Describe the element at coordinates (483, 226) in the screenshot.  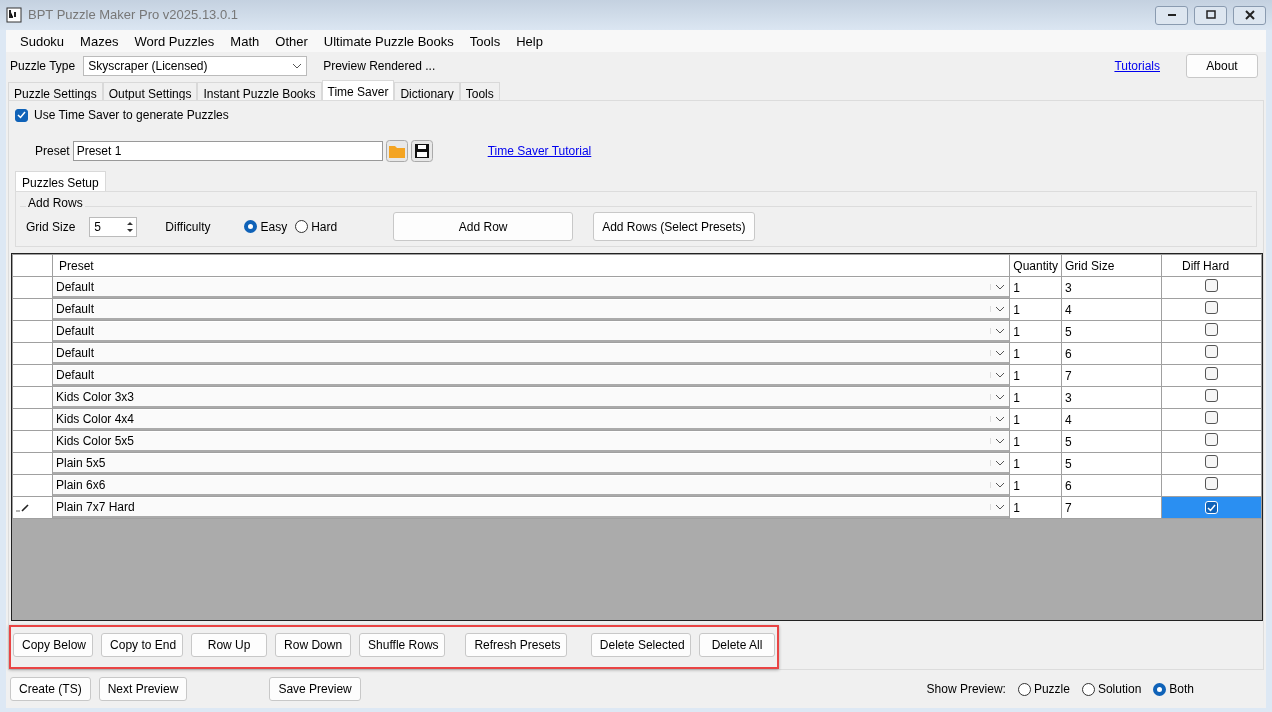
I see `add-row-button: Add Row` at that location.